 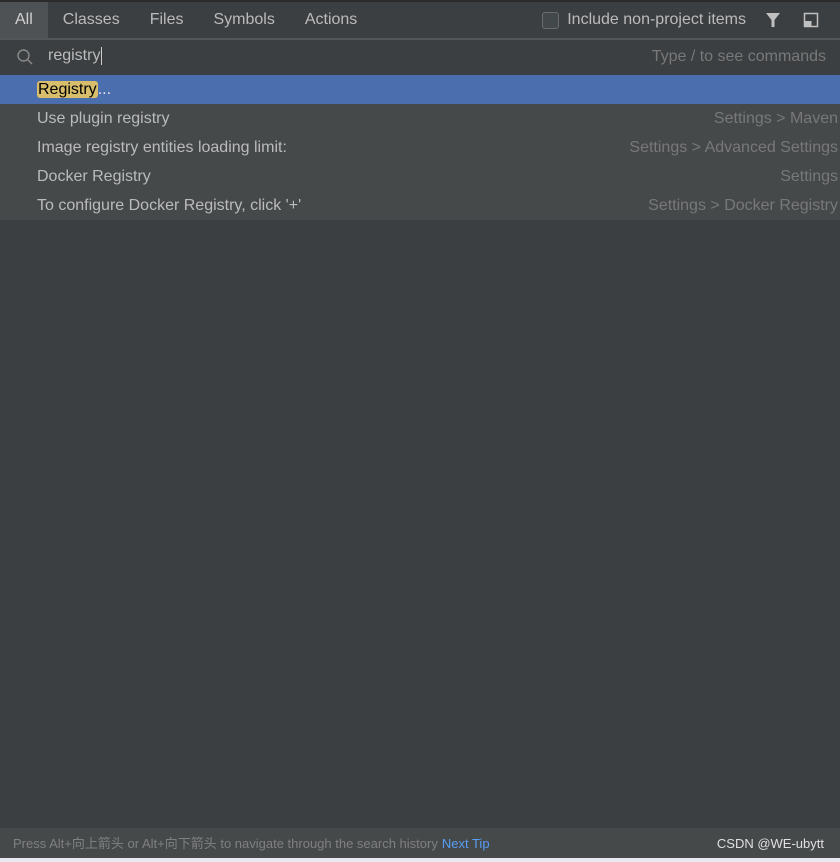 What do you see at coordinates (743, 205) in the screenshot?
I see `item-location: Settings > Docker Registry` at bounding box center [743, 205].